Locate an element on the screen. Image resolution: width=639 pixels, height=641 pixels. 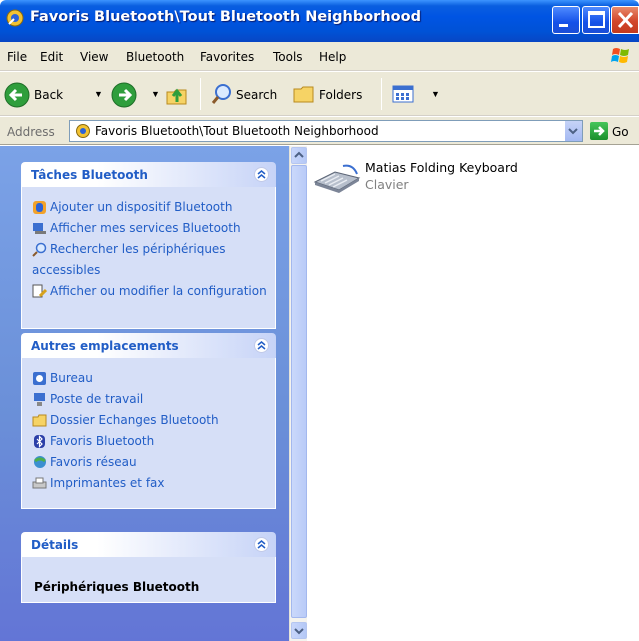
up-folder-icon is located at coordinates (176, 96).